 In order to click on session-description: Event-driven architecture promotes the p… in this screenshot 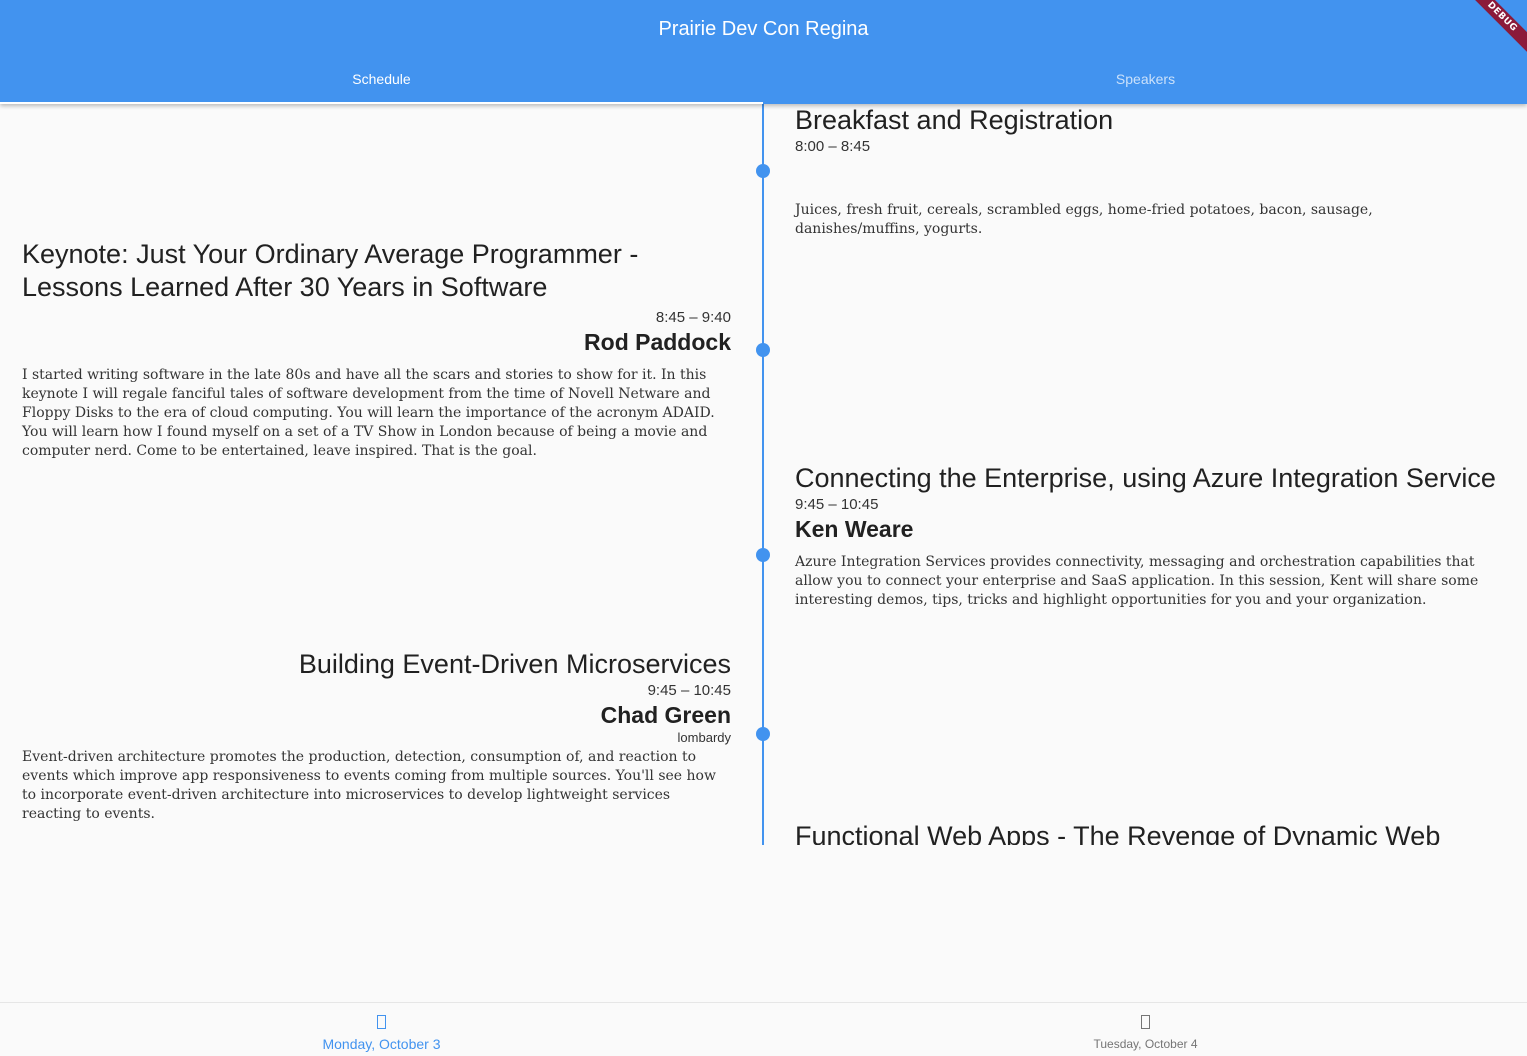, I will do `click(369, 785)`.